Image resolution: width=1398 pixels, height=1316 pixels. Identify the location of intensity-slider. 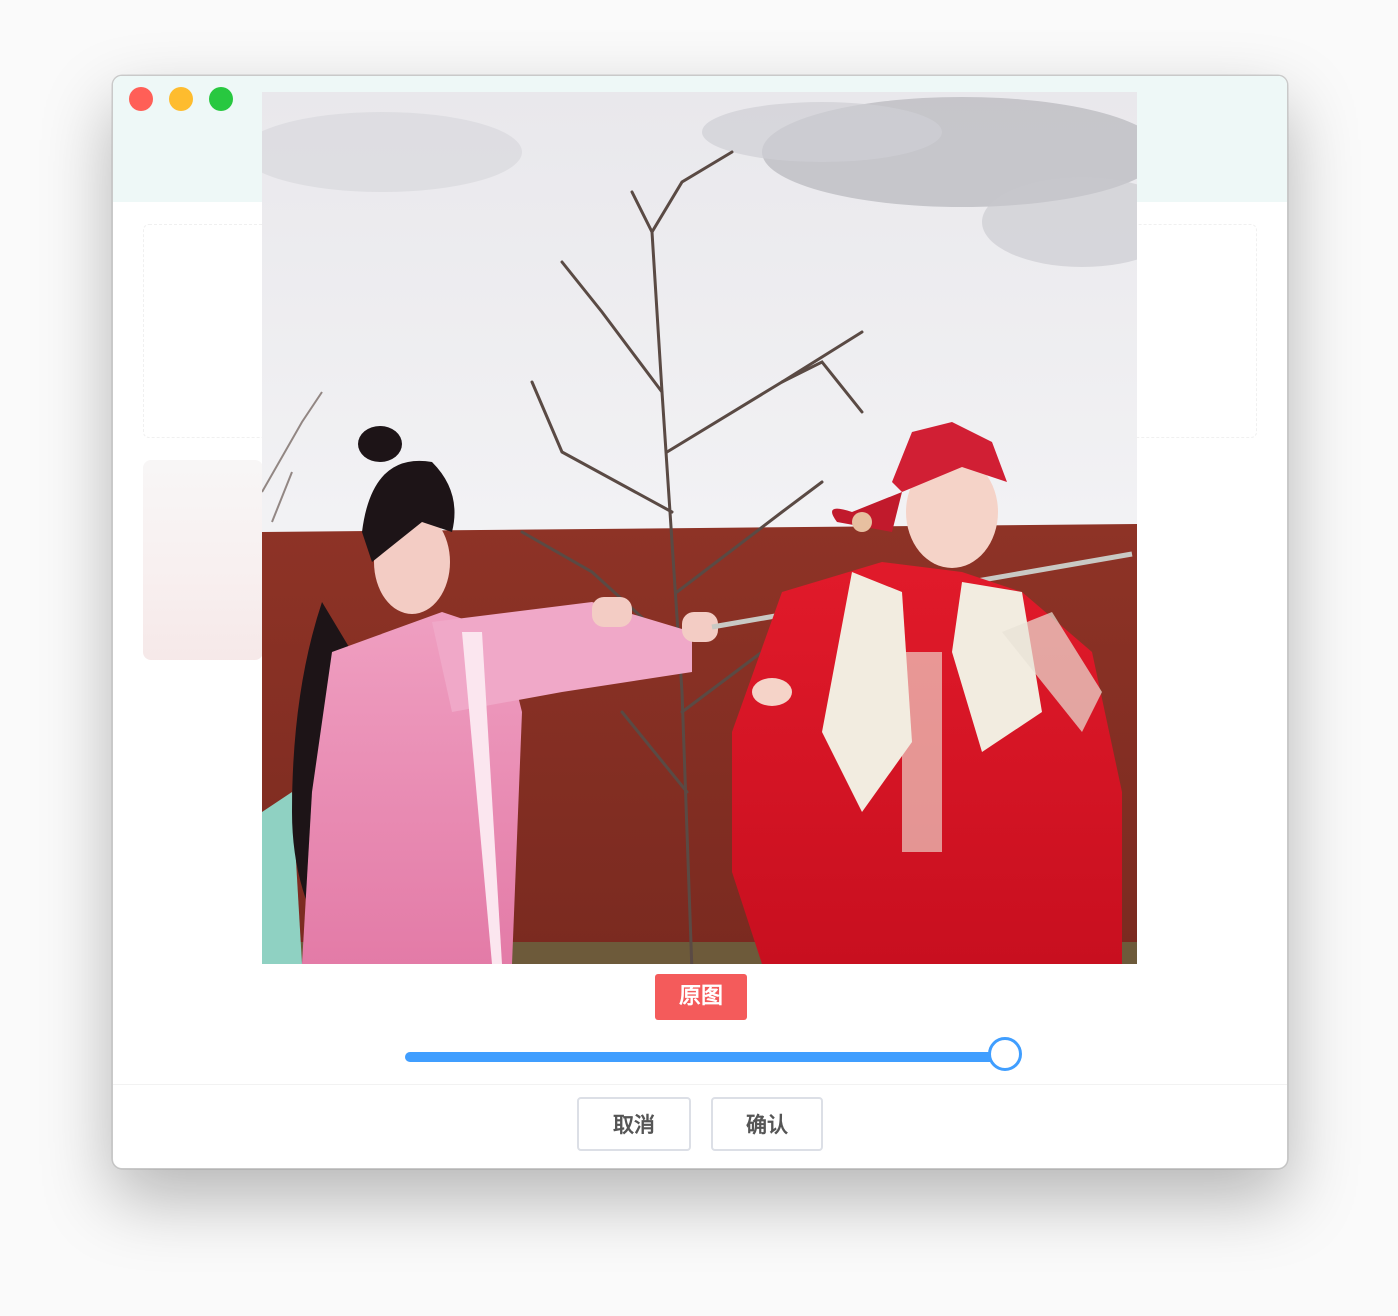
(713, 1058).